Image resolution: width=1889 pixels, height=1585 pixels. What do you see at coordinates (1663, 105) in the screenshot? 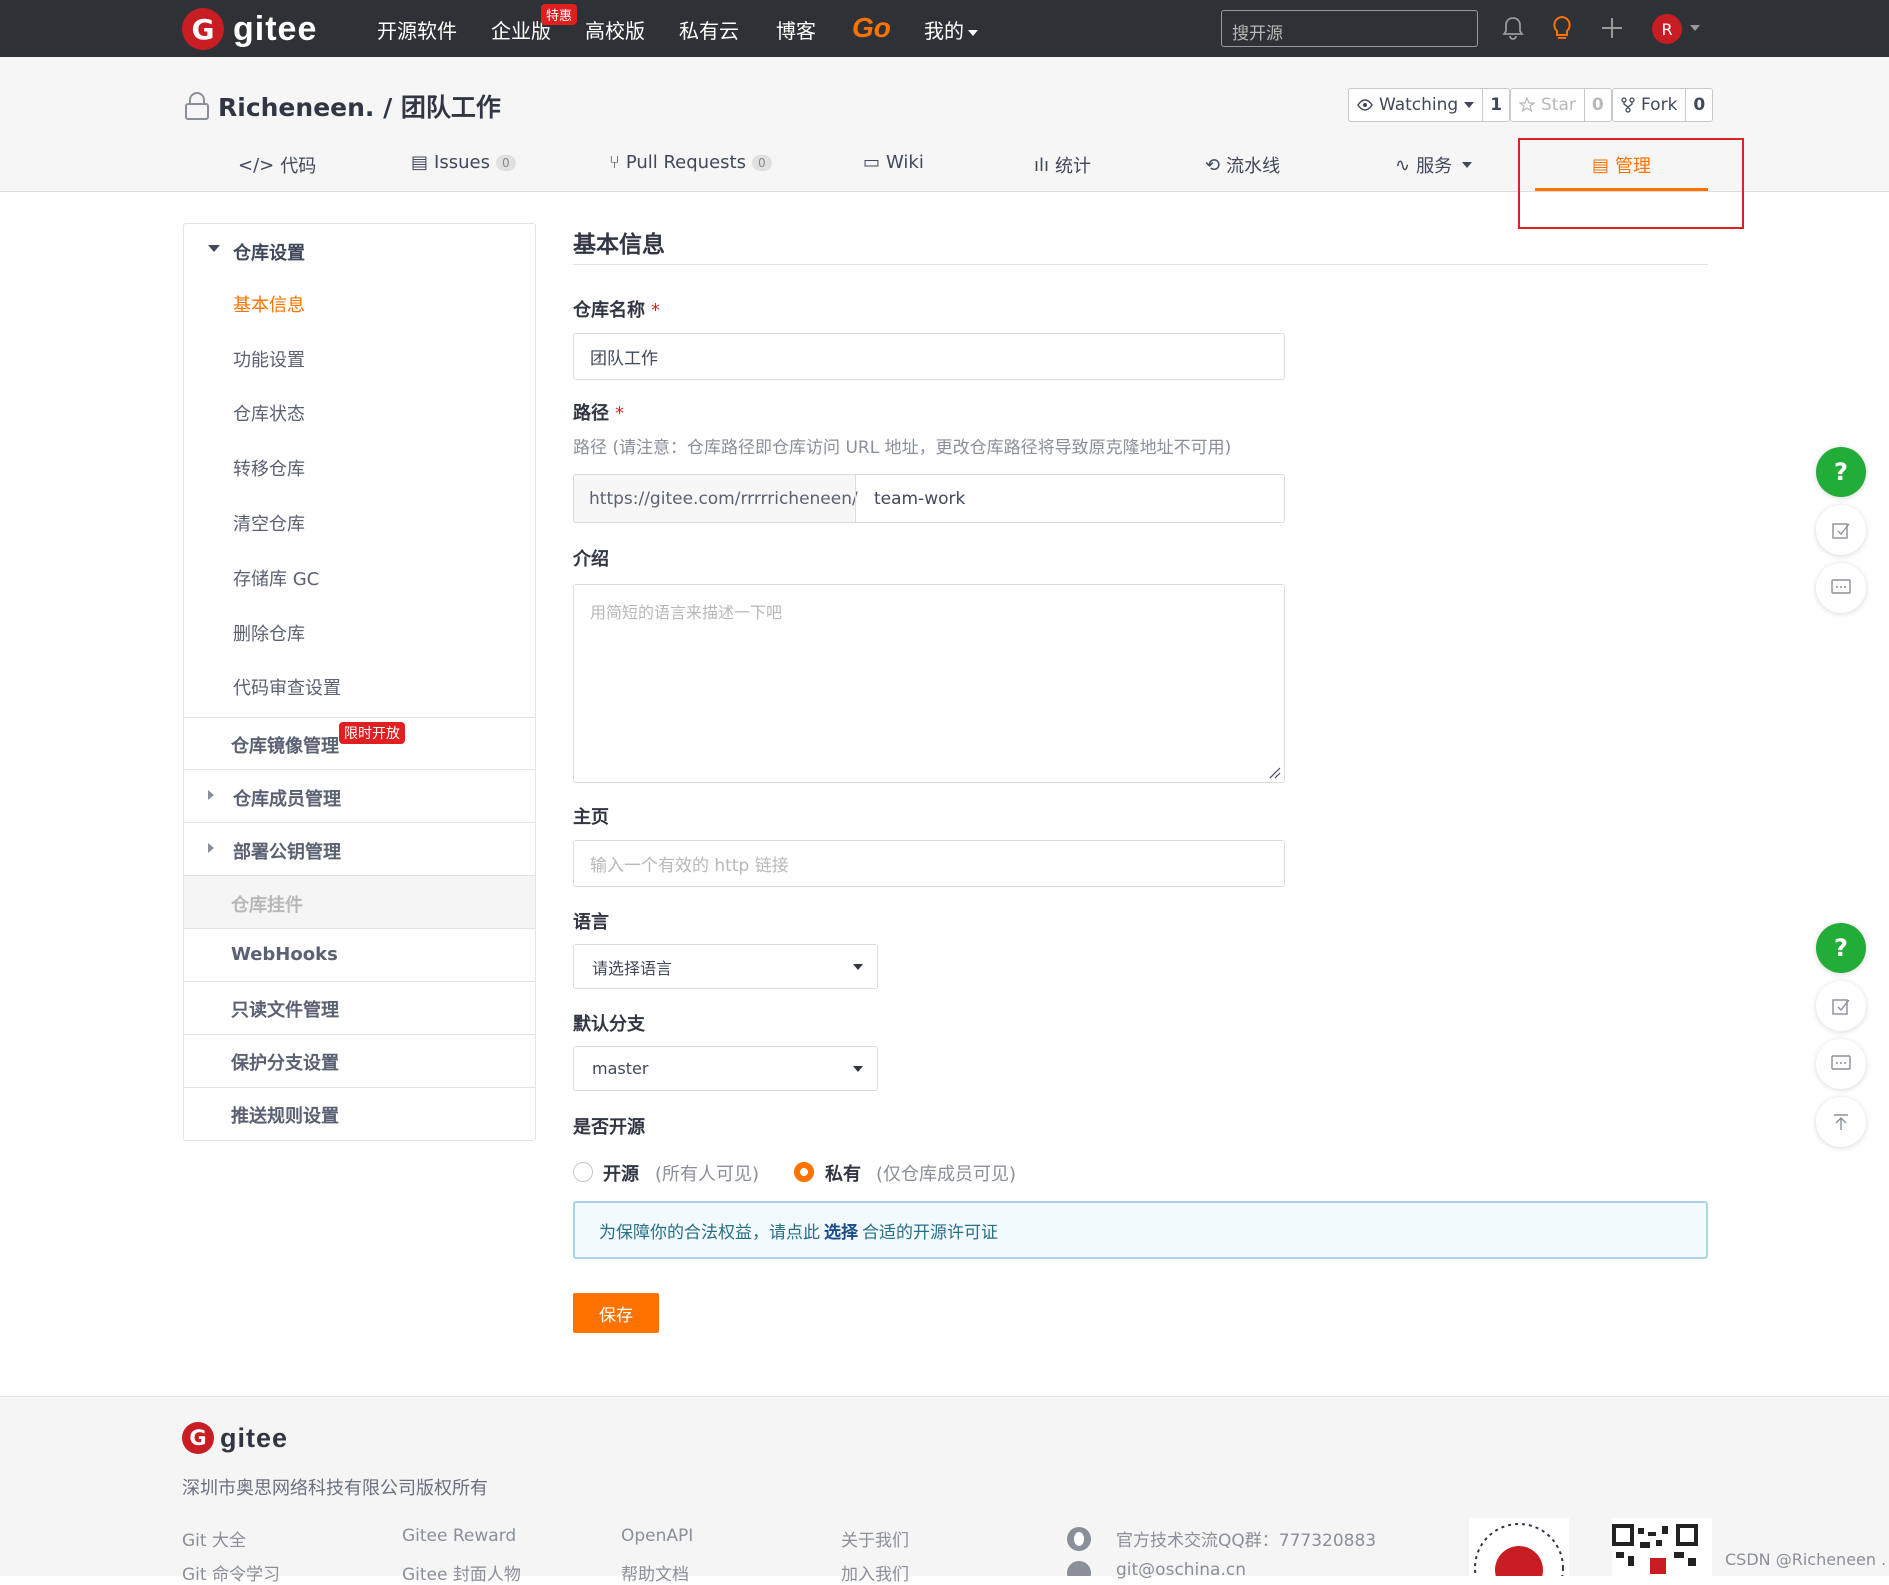
I see `fork-button: Fork 0` at bounding box center [1663, 105].